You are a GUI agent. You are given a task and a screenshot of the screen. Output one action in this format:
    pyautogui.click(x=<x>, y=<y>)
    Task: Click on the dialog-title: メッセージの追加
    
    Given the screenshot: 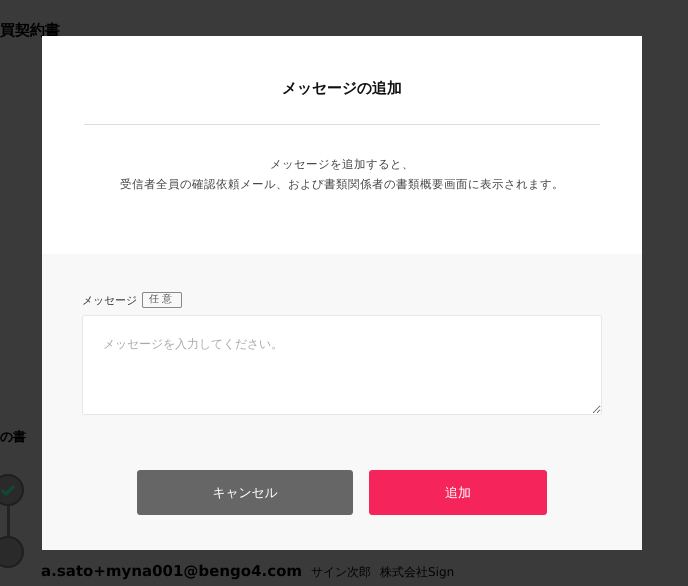 What is the action you would take?
    pyautogui.click(x=342, y=88)
    